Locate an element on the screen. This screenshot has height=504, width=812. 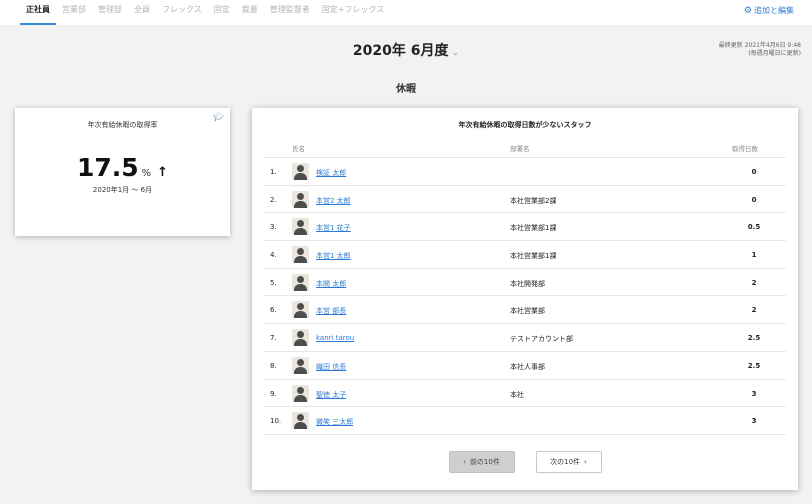
department-name: 本社人事部 is located at coordinates (527, 366).